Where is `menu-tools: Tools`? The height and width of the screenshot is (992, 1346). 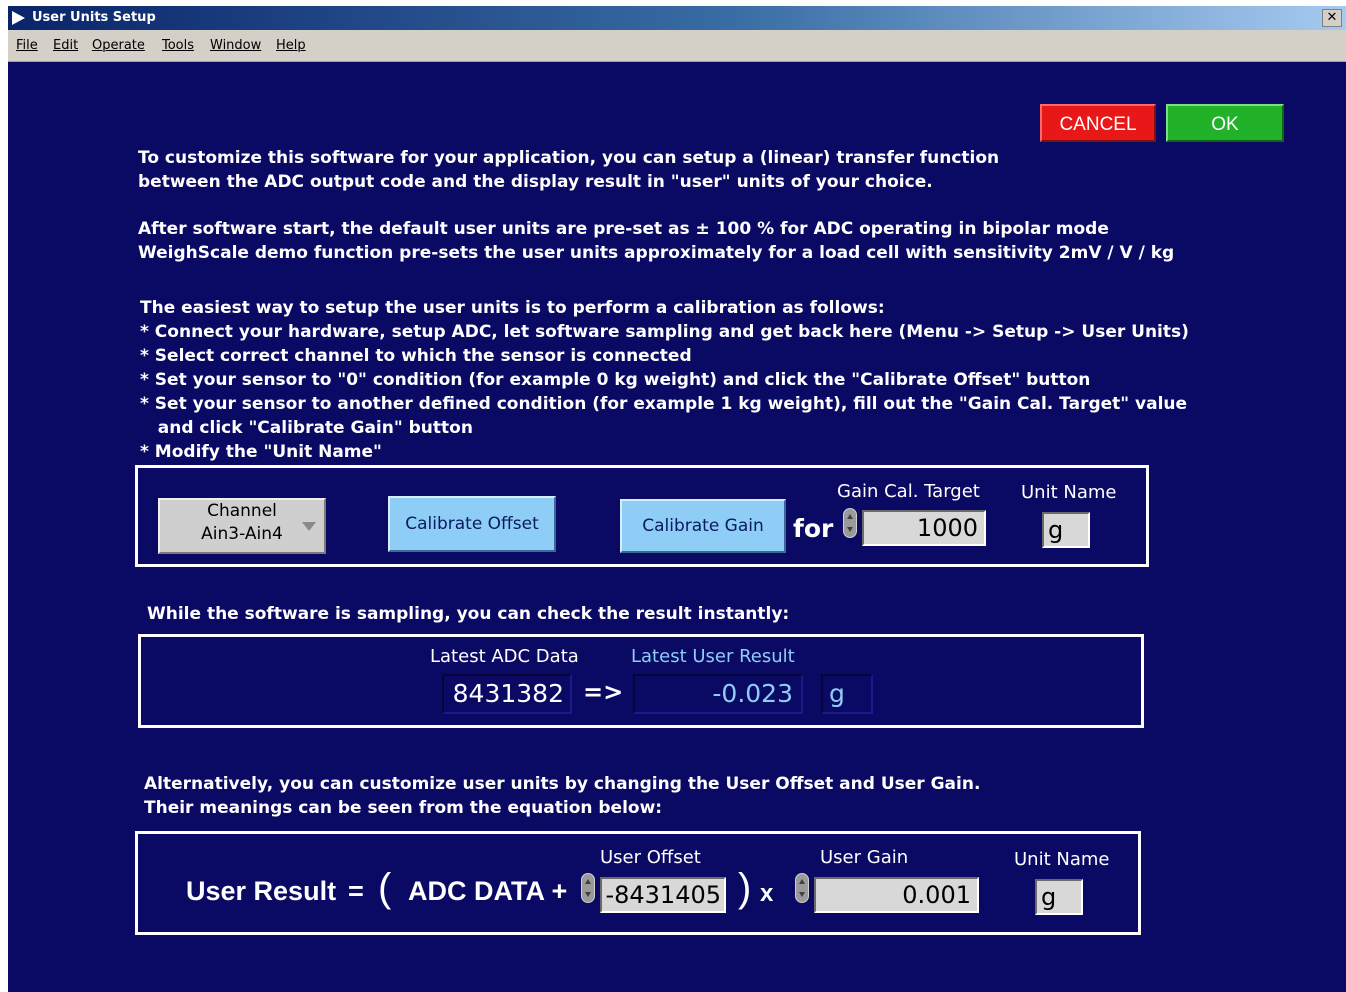 menu-tools: Tools is located at coordinates (178, 45).